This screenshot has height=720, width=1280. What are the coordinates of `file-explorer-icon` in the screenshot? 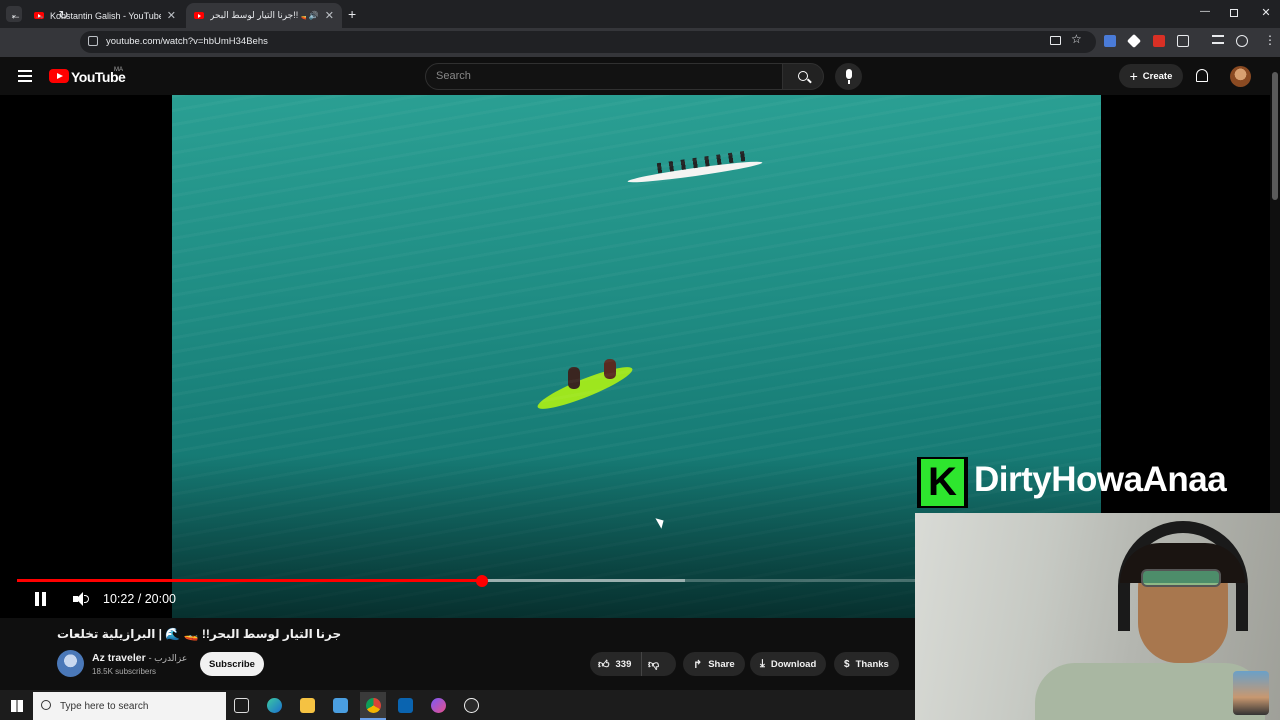 It's located at (307, 705).